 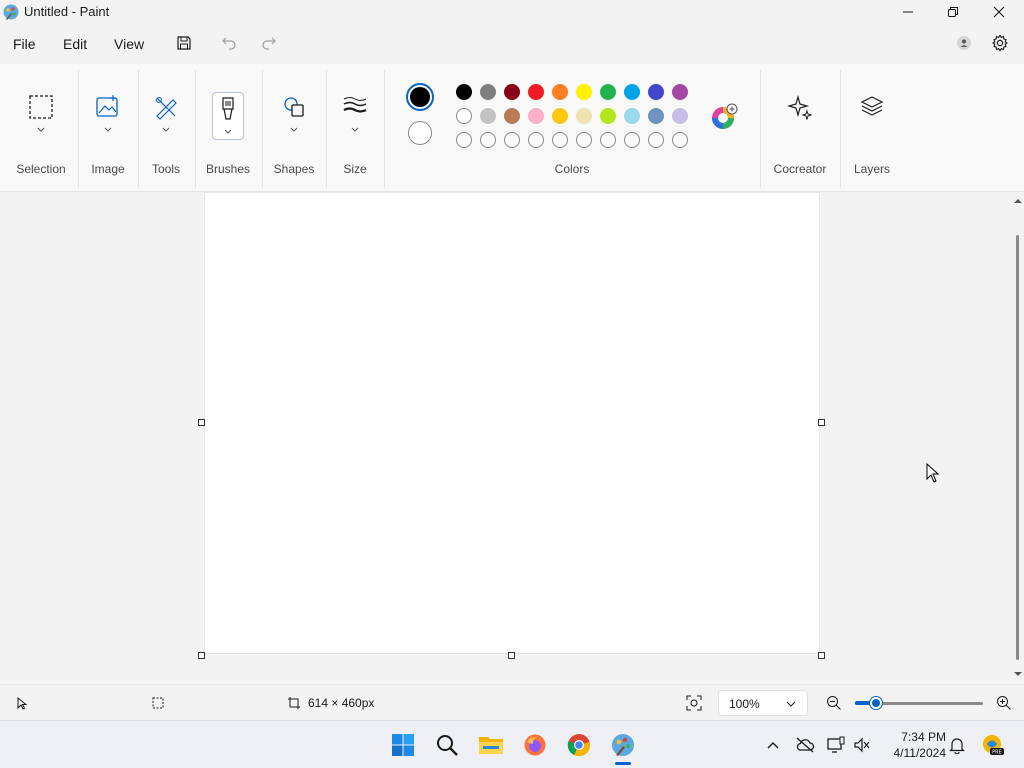 What do you see at coordinates (993, 745) in the screenshot?
I see `copilot-preview-button: PRE` at bounding box center [993, 745].